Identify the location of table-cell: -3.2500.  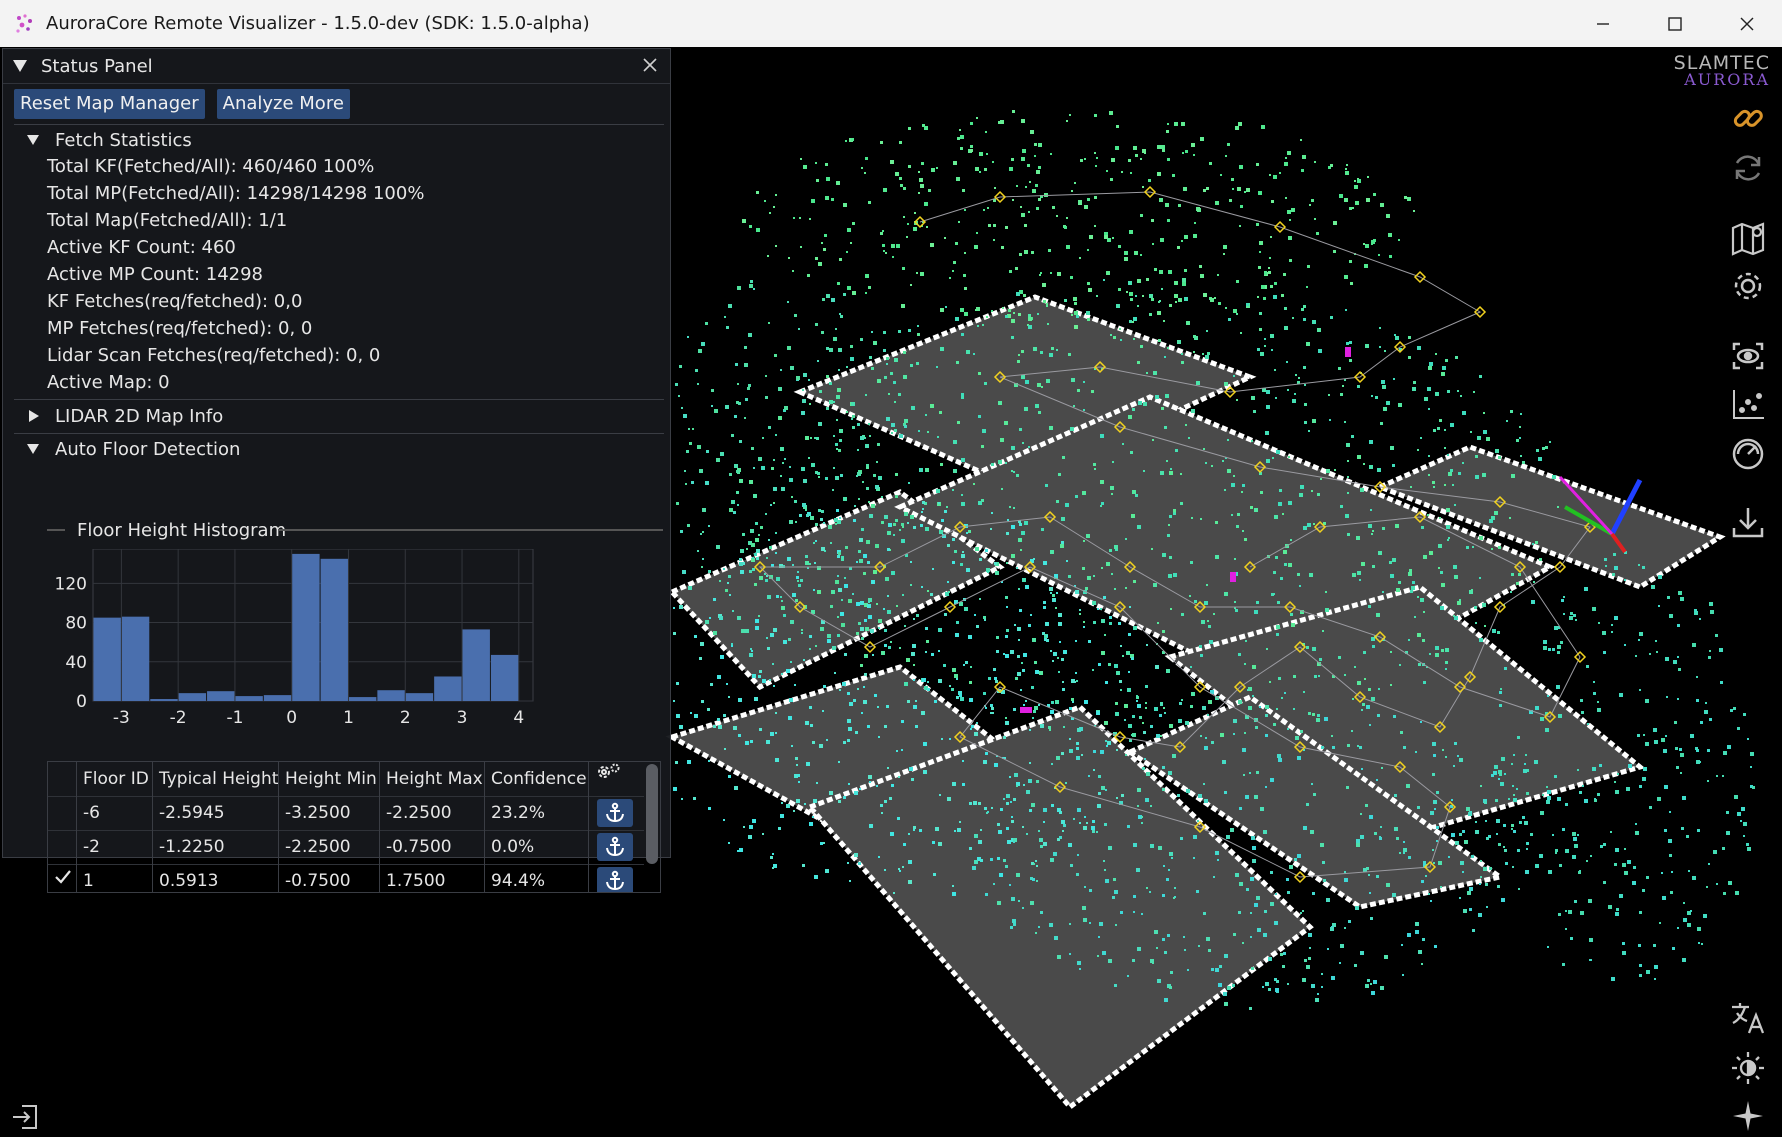
(328, 813).